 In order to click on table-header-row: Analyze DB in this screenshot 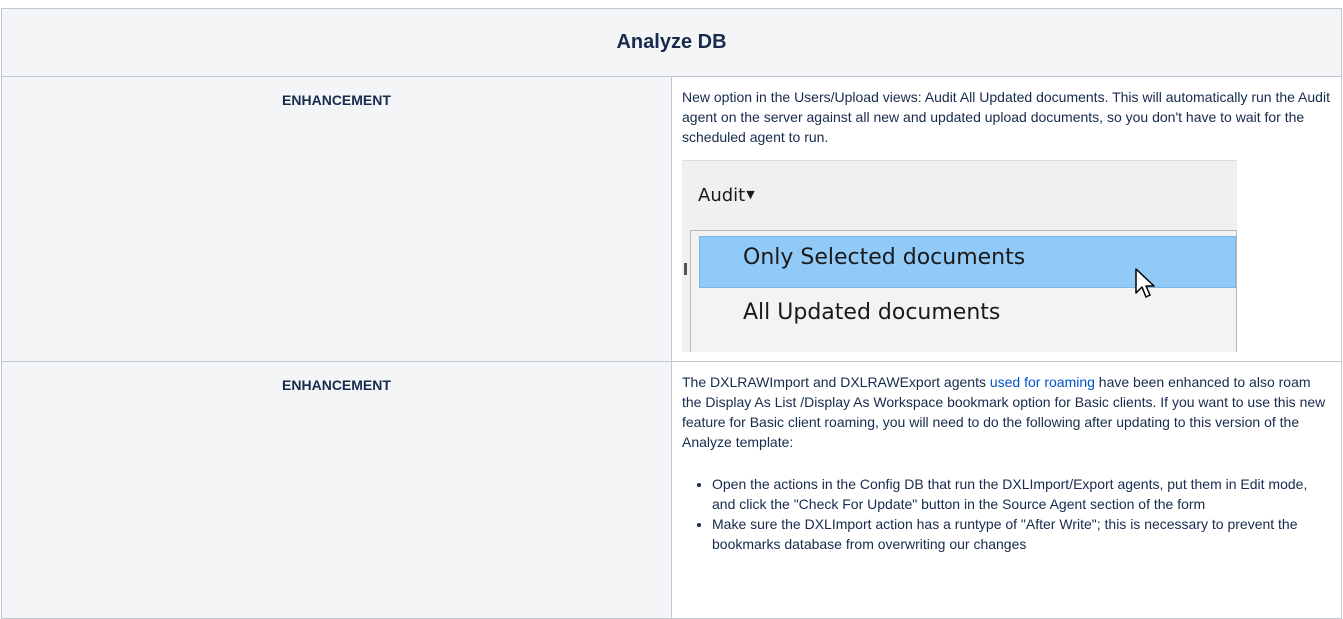, I will do `click(671, 42)`.